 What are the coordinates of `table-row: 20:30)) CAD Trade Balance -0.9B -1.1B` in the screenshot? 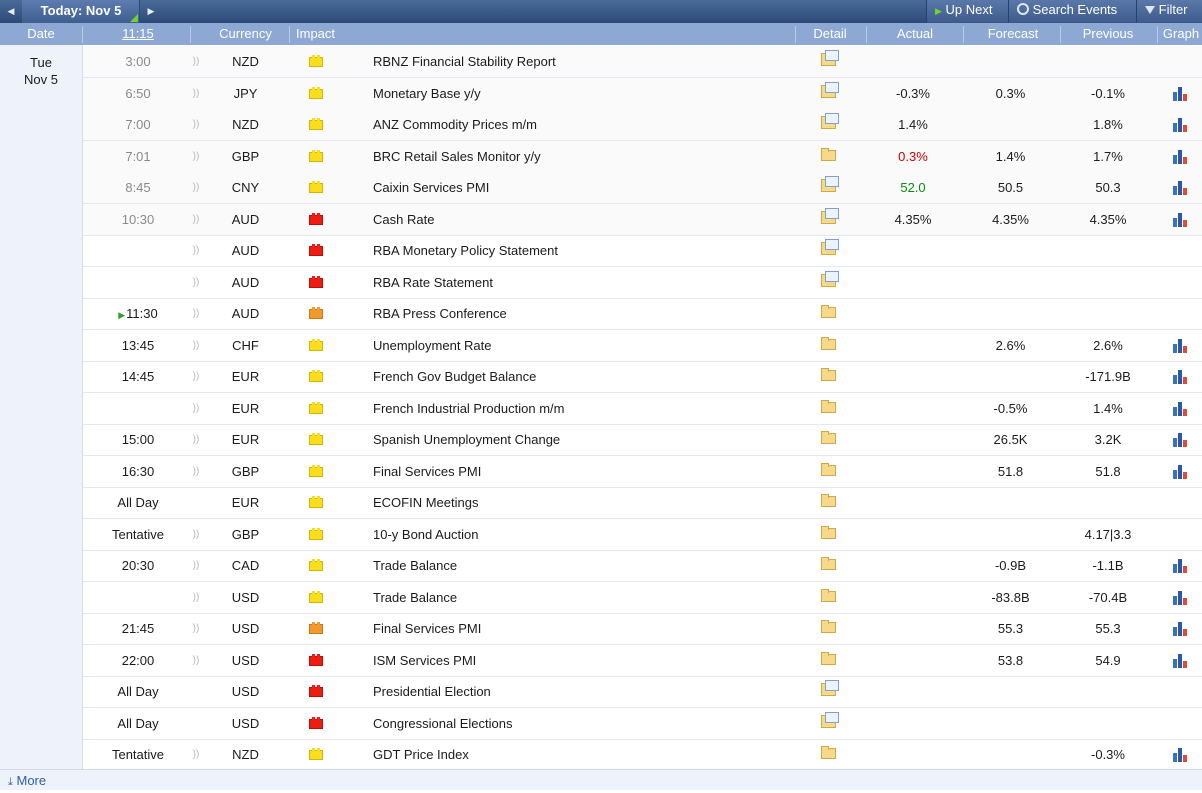 It's located at (642, 566).